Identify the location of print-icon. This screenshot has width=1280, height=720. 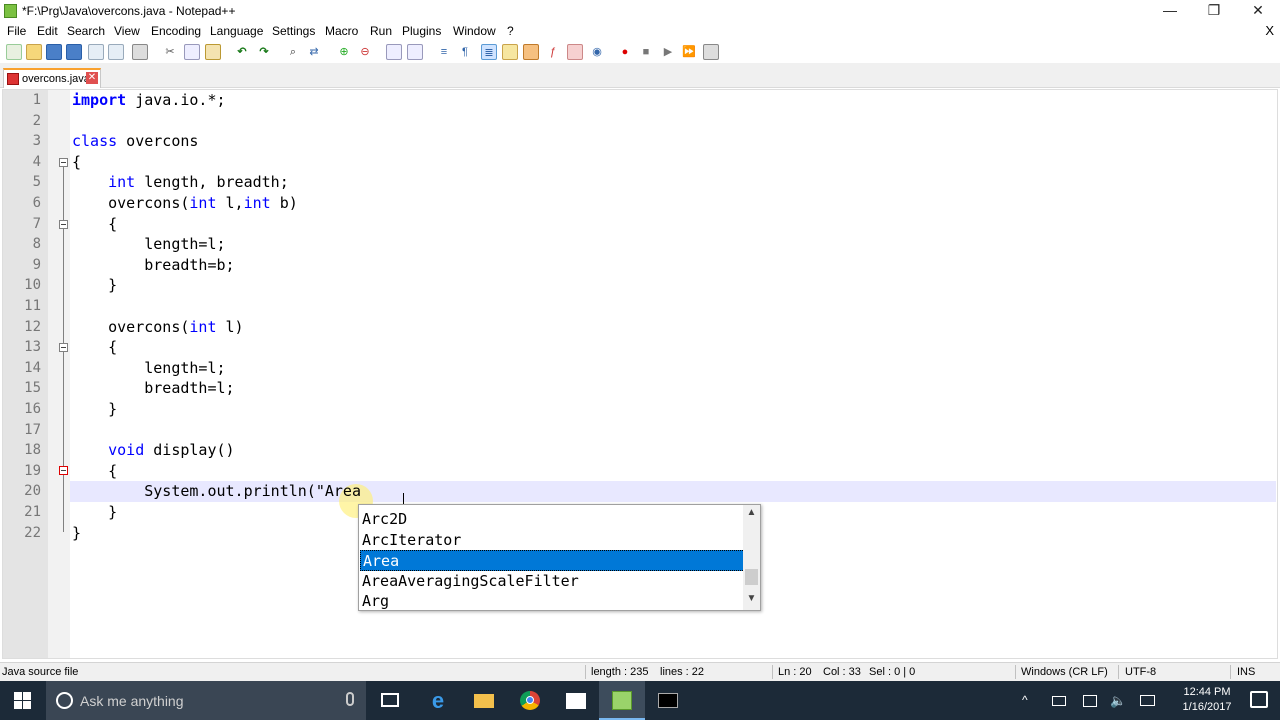
(140, 52).